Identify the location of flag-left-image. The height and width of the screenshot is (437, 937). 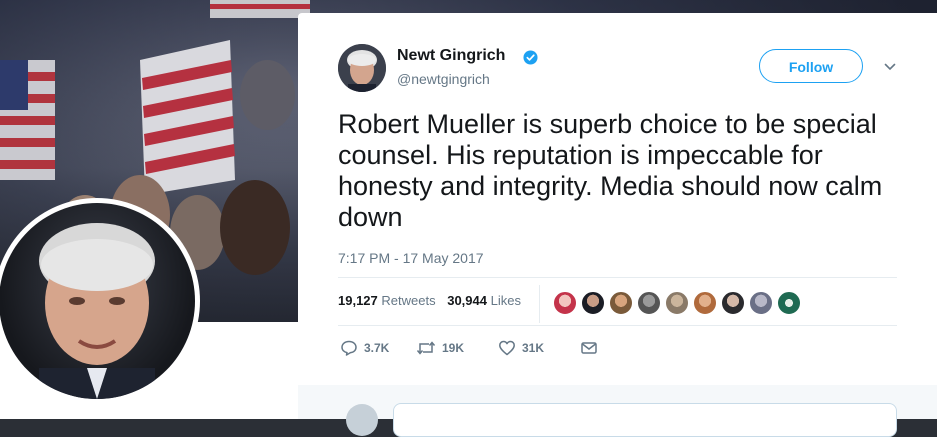
(27, 120).